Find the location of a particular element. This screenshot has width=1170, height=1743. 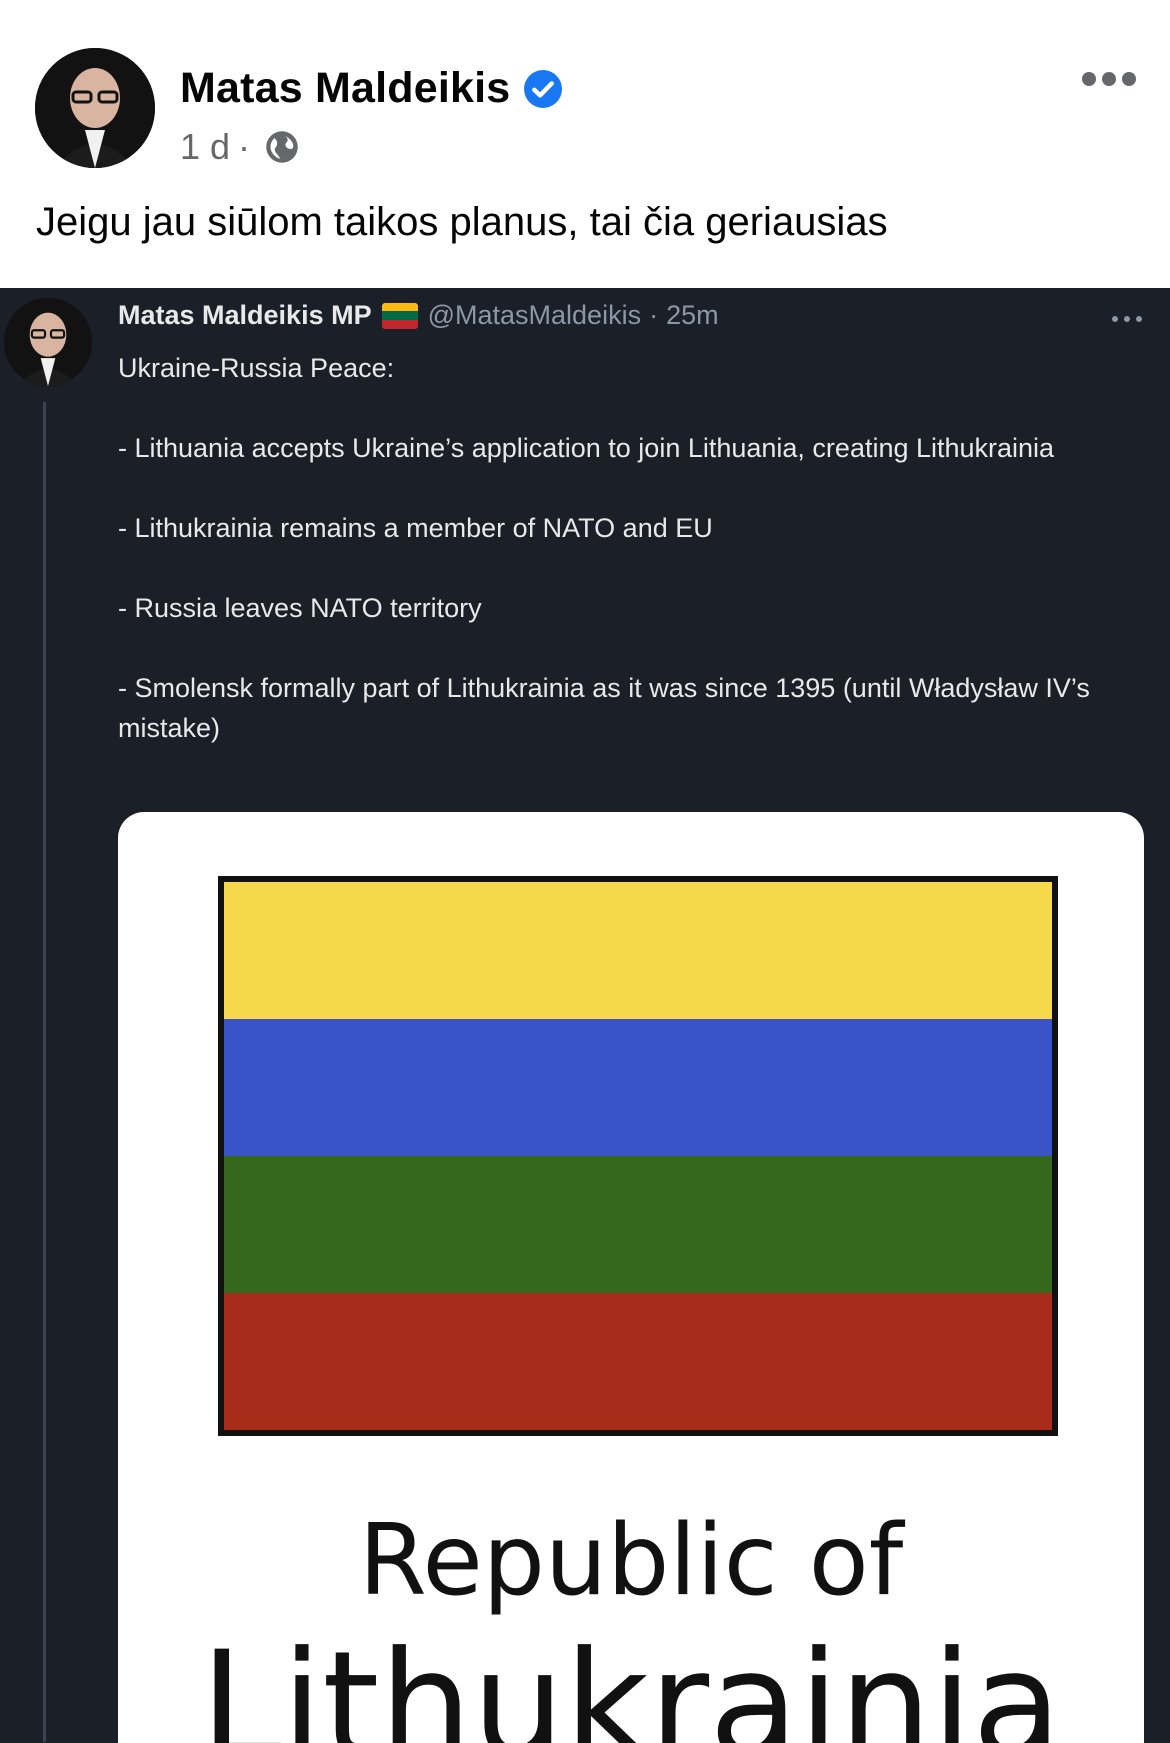

tweet-avatar-photo is located at coordinates (48, 342).